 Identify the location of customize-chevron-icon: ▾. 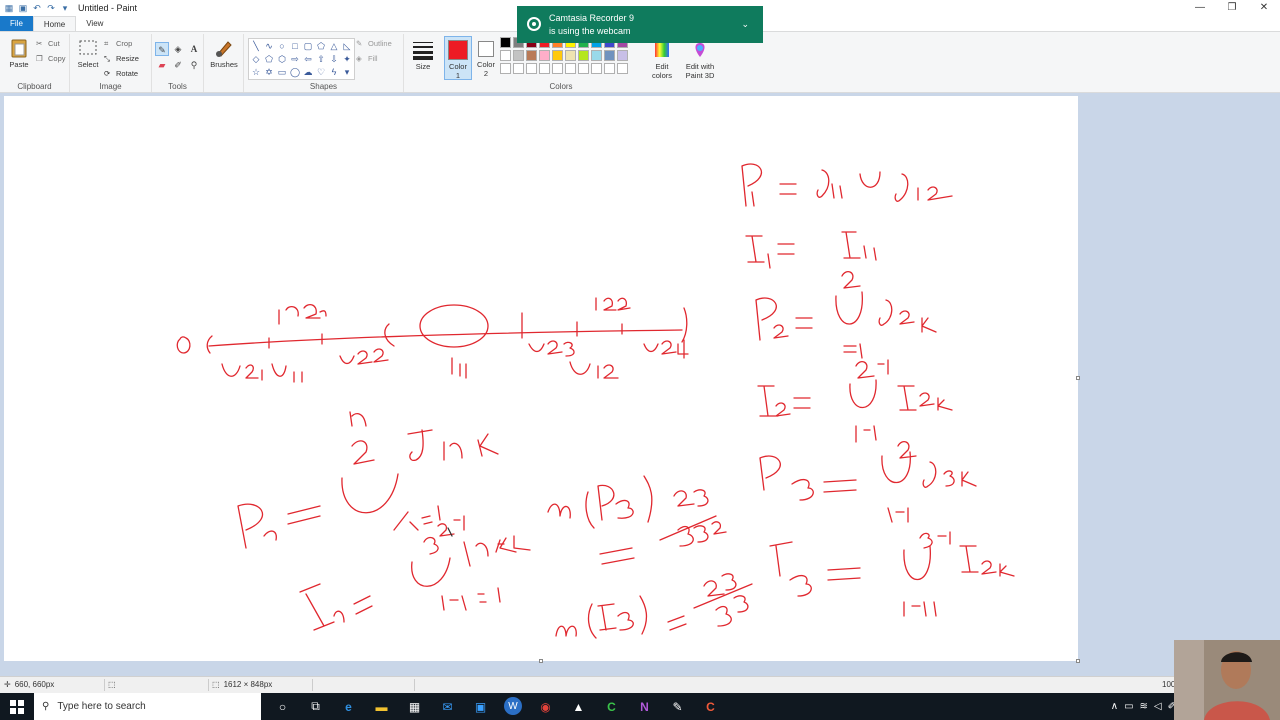
(65, 8).